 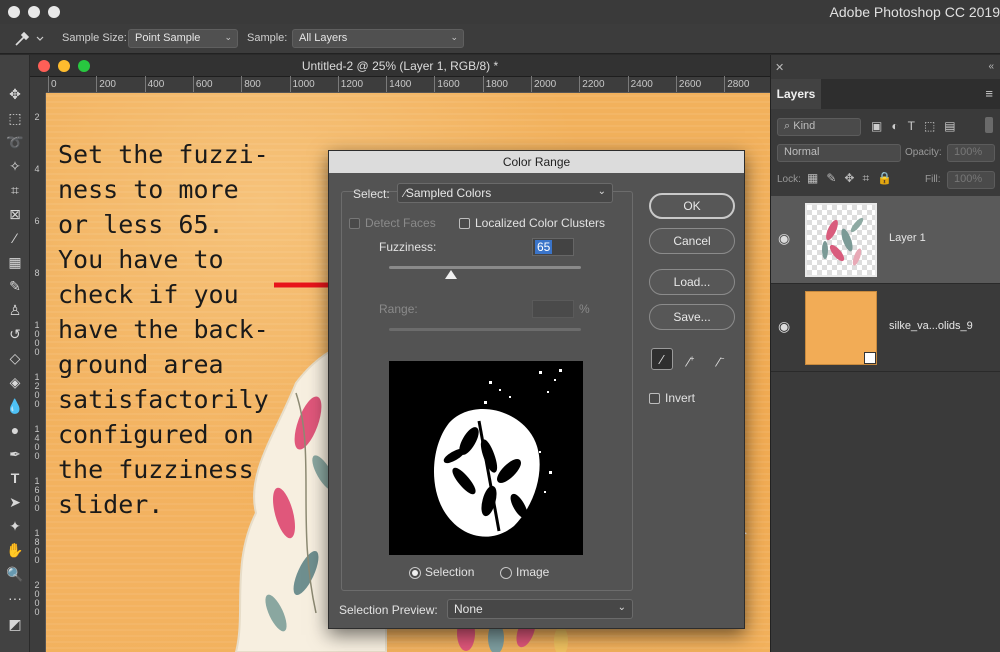 What do you see at coordinates (816, 178) in the screenshot?
I see `lock-transparent-icon: ▦` at bounding box center [816, 178].